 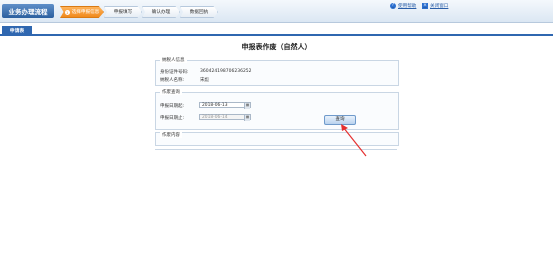 I want to click on arrow-line, so click(x=354, y=141).